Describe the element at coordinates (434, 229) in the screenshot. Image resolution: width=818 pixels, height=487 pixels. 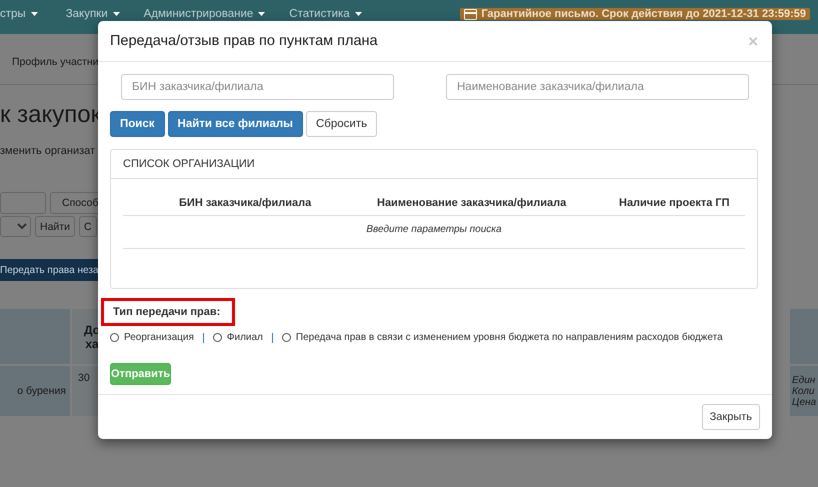
I see `empty-message: Введите параметры поиска` at that location.